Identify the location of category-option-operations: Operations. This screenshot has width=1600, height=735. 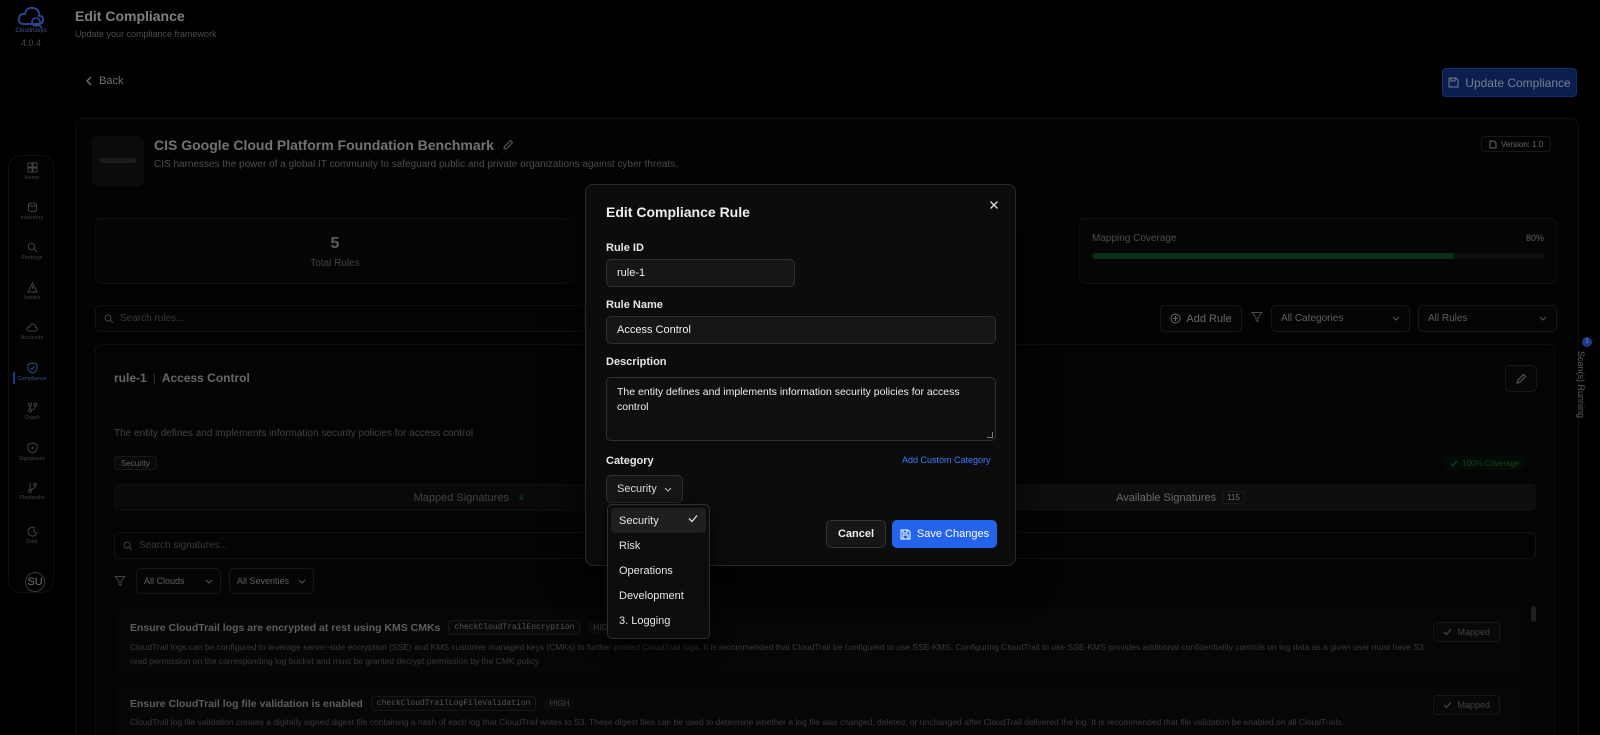
(658, 570).